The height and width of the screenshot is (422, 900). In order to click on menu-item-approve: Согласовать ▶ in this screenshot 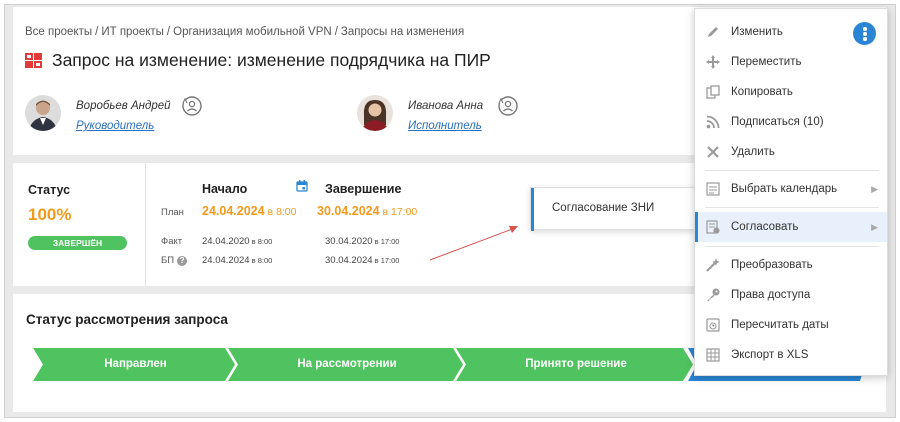, I will do `click(791, 227)`.